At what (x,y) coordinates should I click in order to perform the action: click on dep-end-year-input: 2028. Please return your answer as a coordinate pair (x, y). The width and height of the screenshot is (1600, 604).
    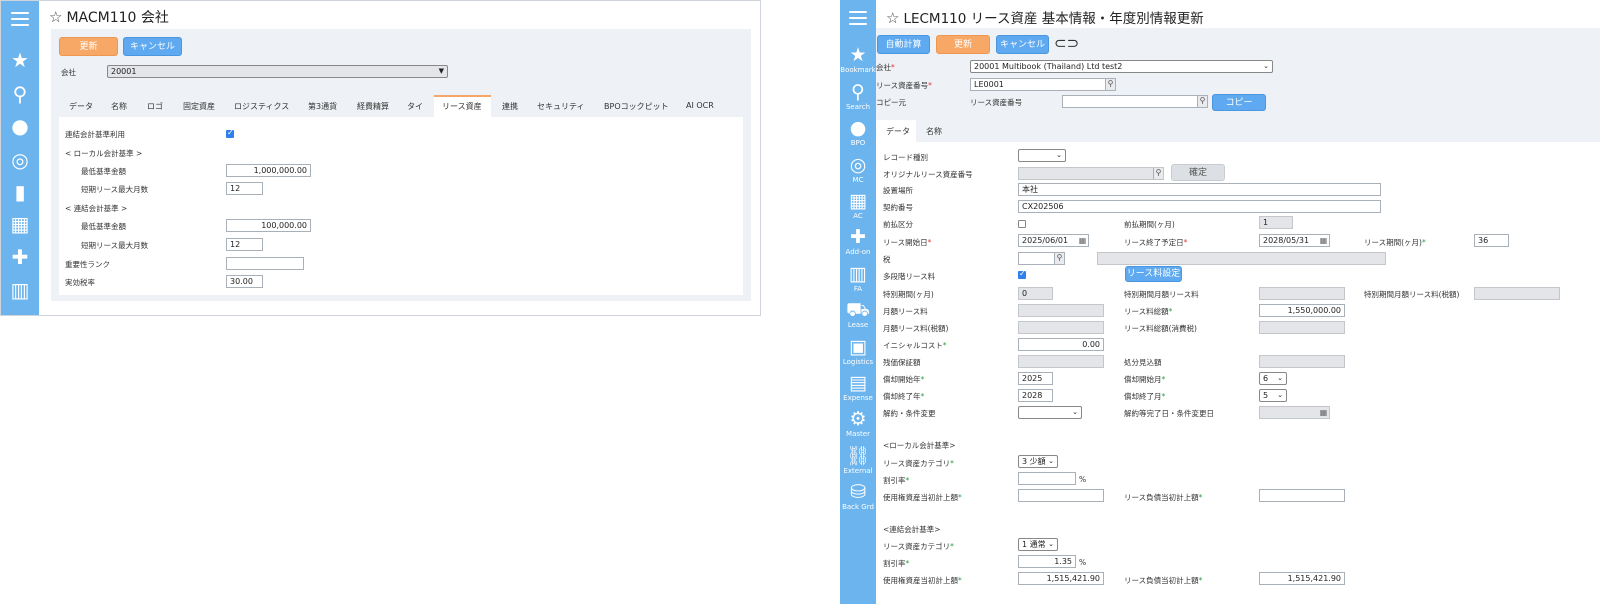
    Looking at the image, I should click on (1035, 395).